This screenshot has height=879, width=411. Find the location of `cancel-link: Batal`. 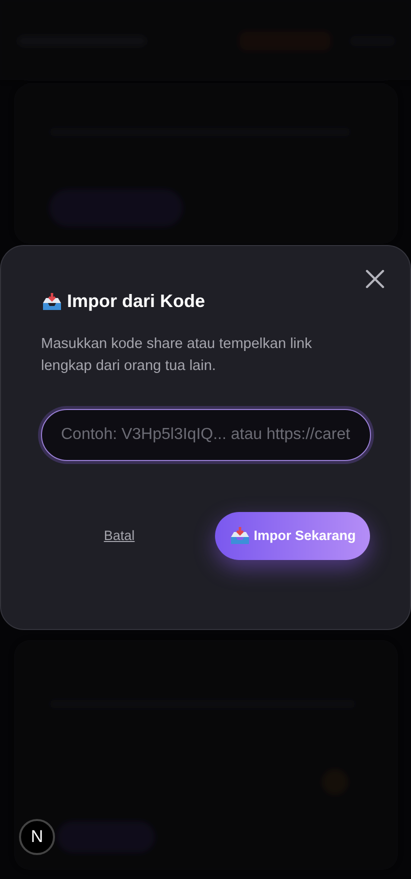

cancel-link: Batal is located at coordinates (119, 536).